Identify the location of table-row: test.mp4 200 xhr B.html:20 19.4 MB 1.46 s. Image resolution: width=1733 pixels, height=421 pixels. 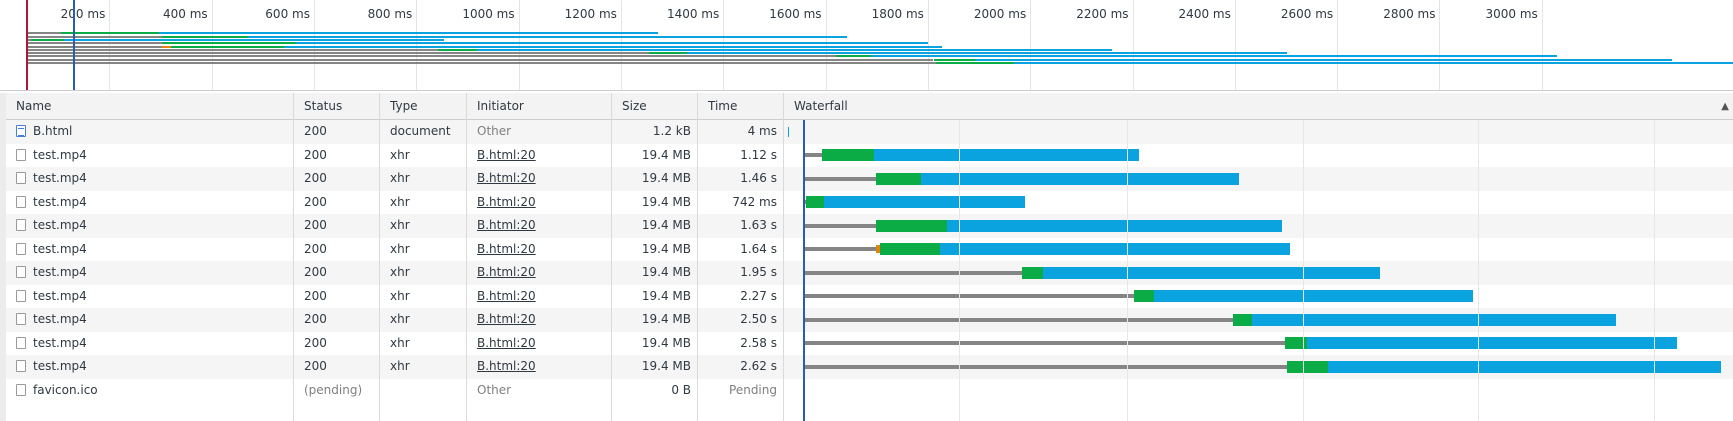
(869, 179).